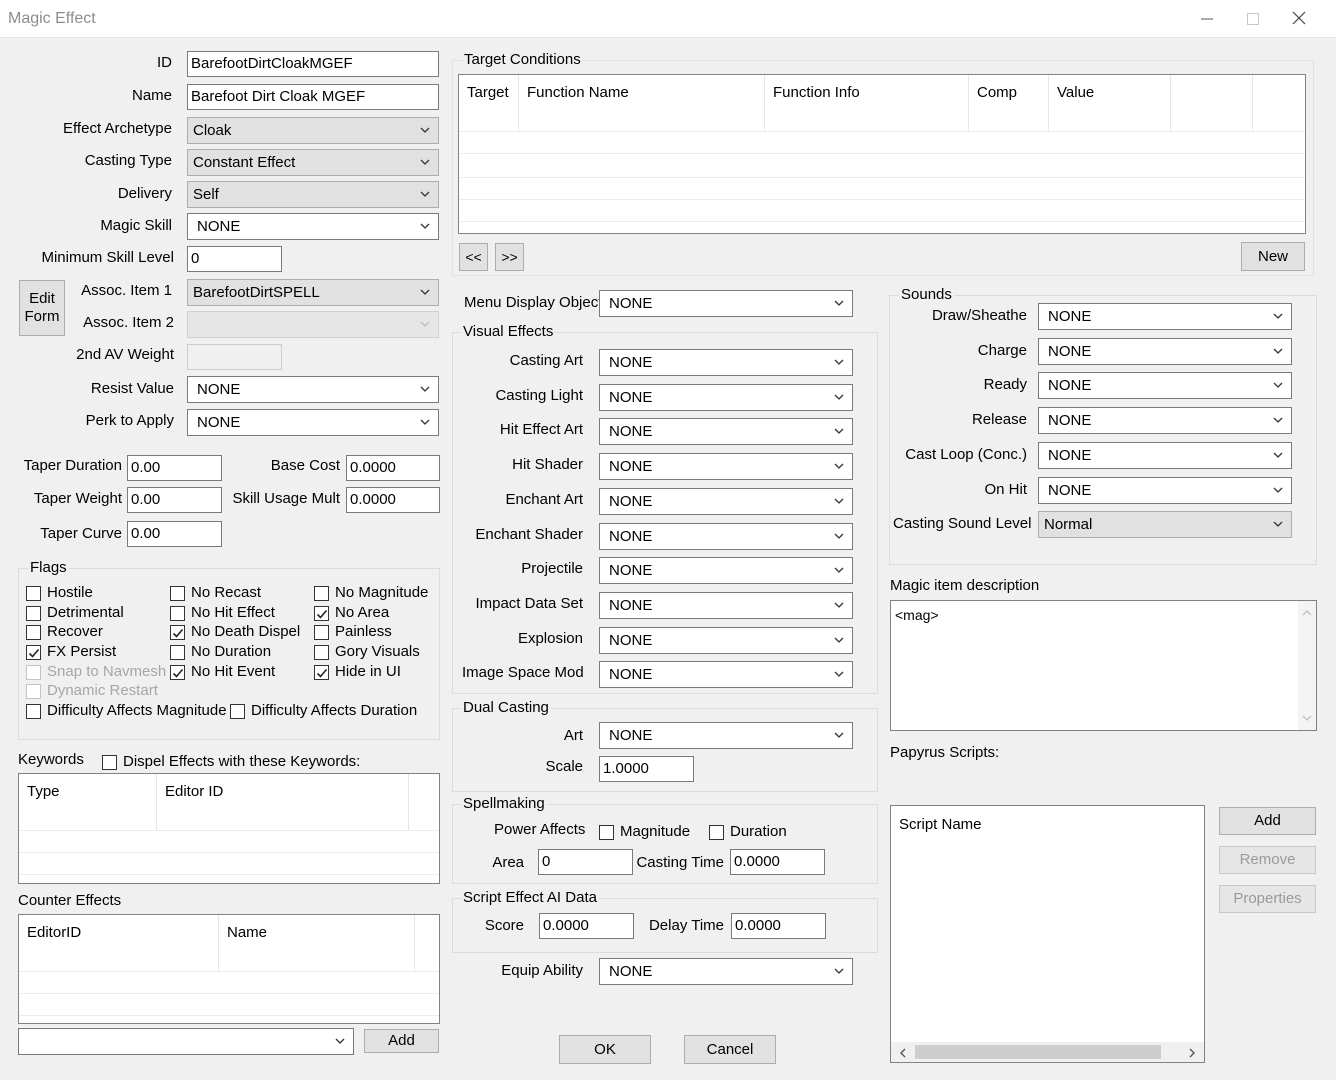  Describe the element at coordinates (777, 862) in the screenshot. I see `casting-time-field: 0.0000` at that location.